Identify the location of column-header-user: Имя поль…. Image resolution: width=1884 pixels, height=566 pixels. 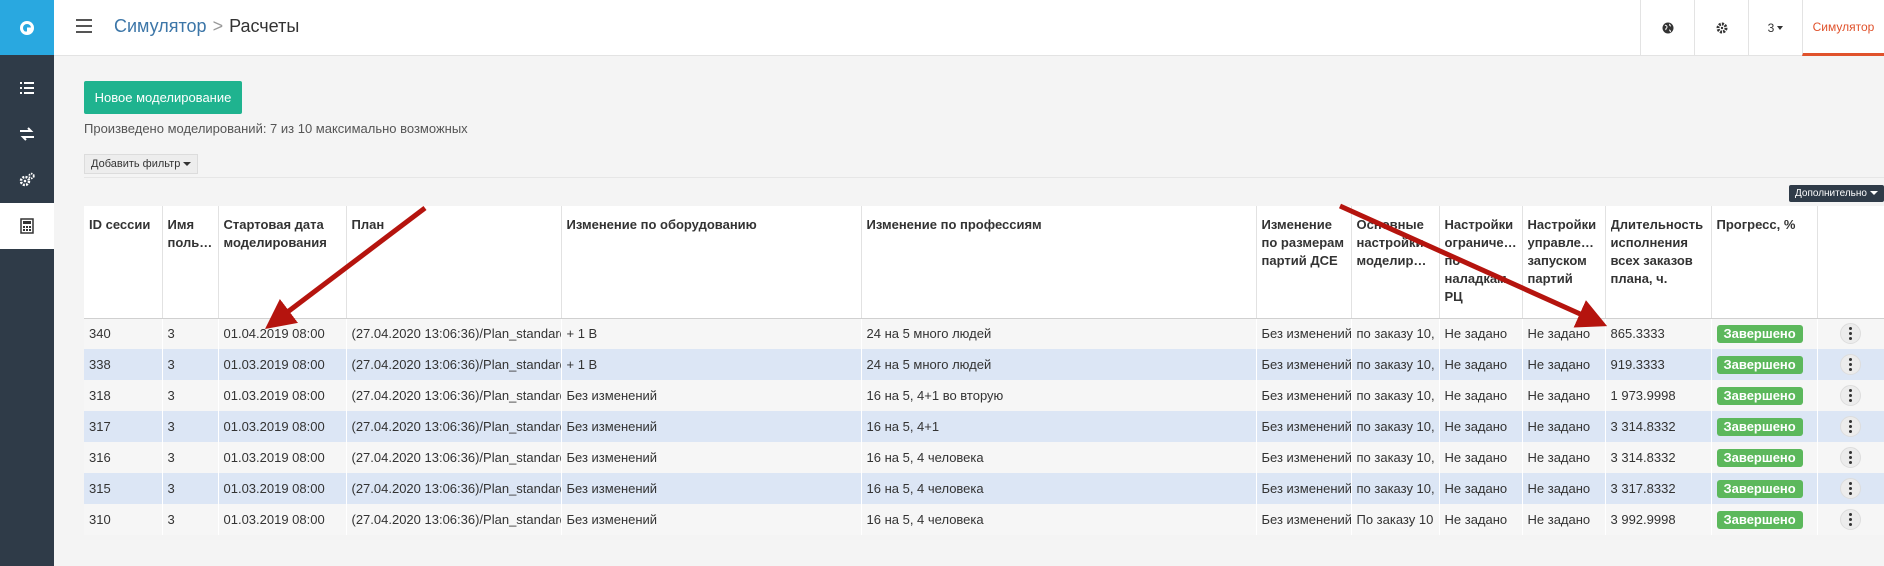
(190, 262).